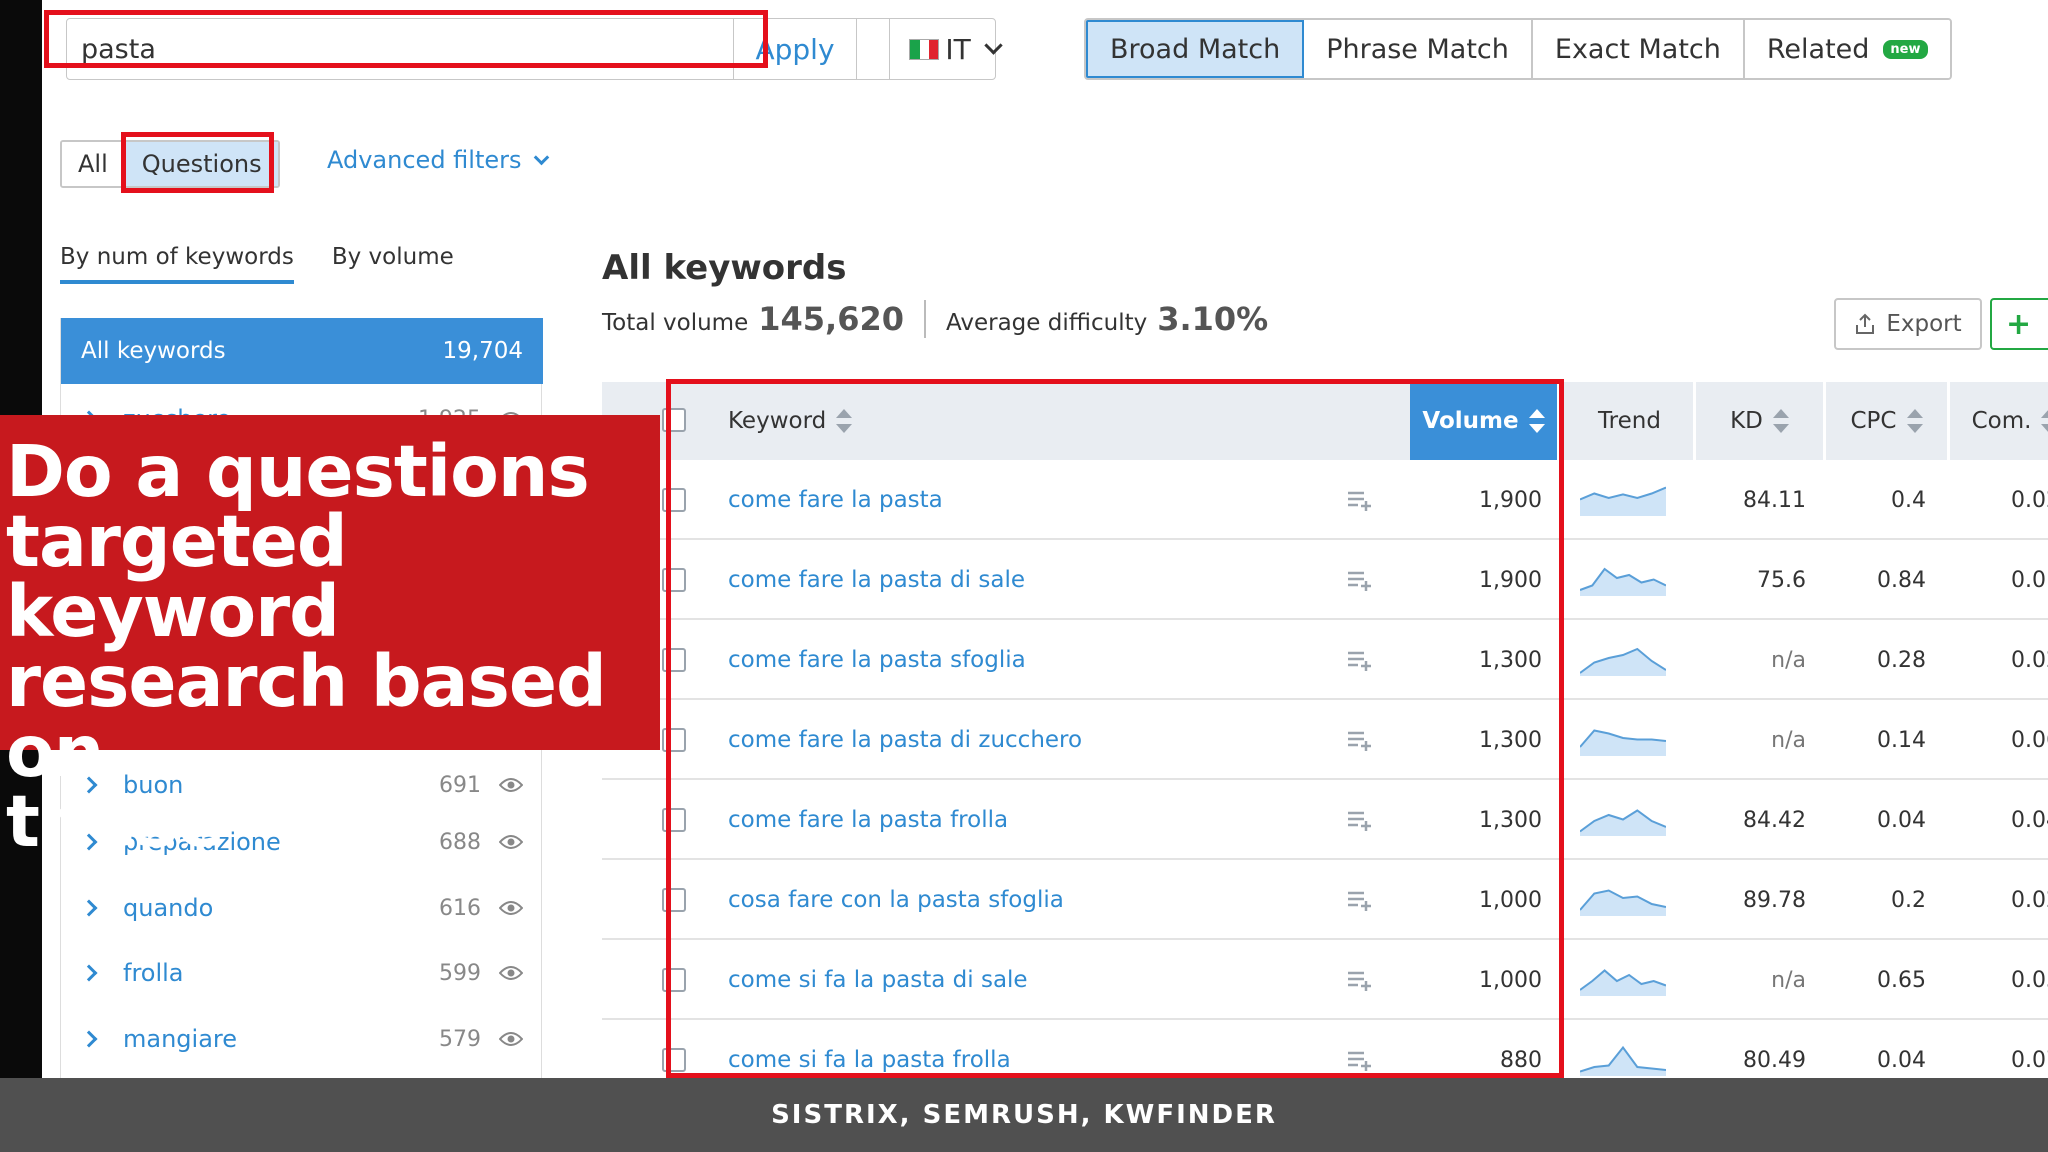 The height and width of the screenshot is (1152, 2048). Describe the element at coordinates (2019, 324) in the screenshot. I see `add-to-list-button: +` at that location.